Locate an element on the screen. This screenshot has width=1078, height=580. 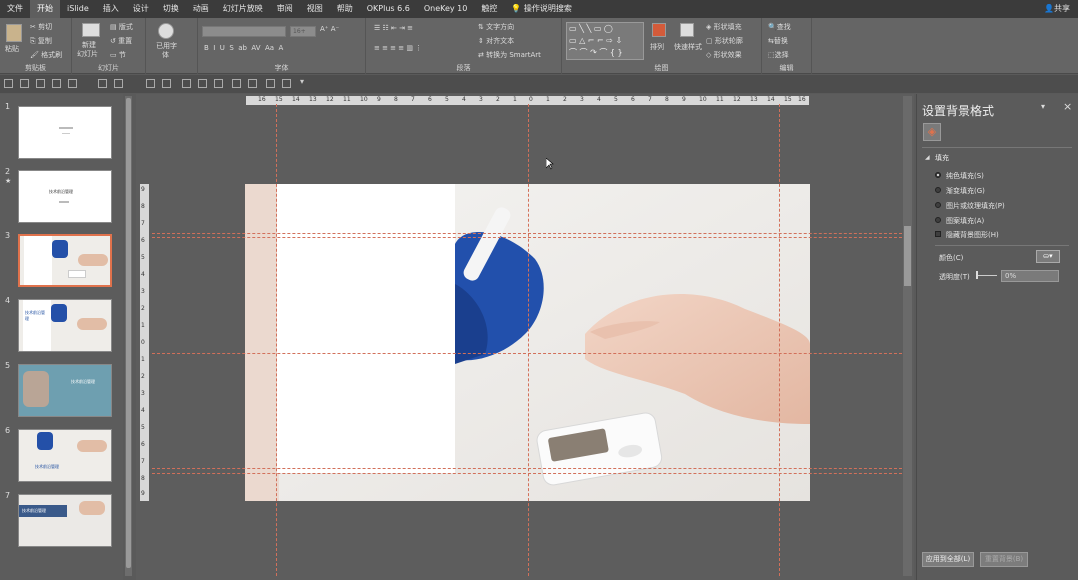
paste-button: 粘贴 is located at coordinates (12, 49).